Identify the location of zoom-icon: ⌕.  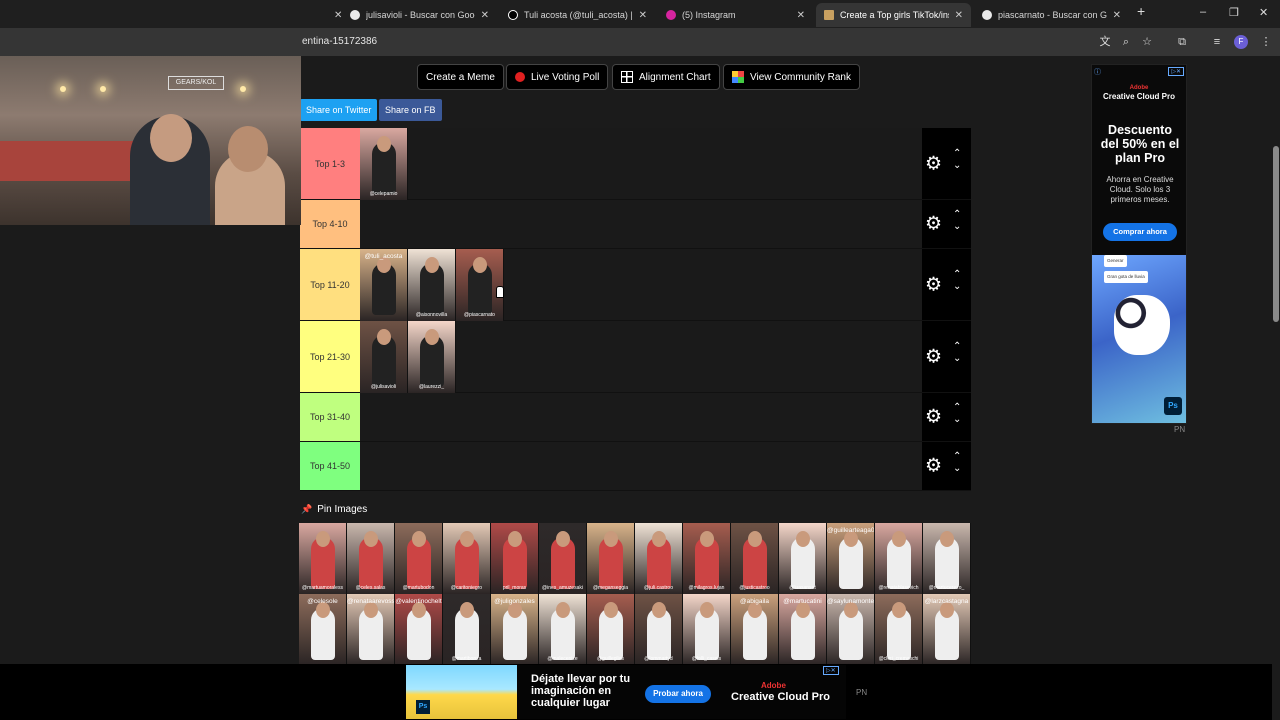
(1126, 42).